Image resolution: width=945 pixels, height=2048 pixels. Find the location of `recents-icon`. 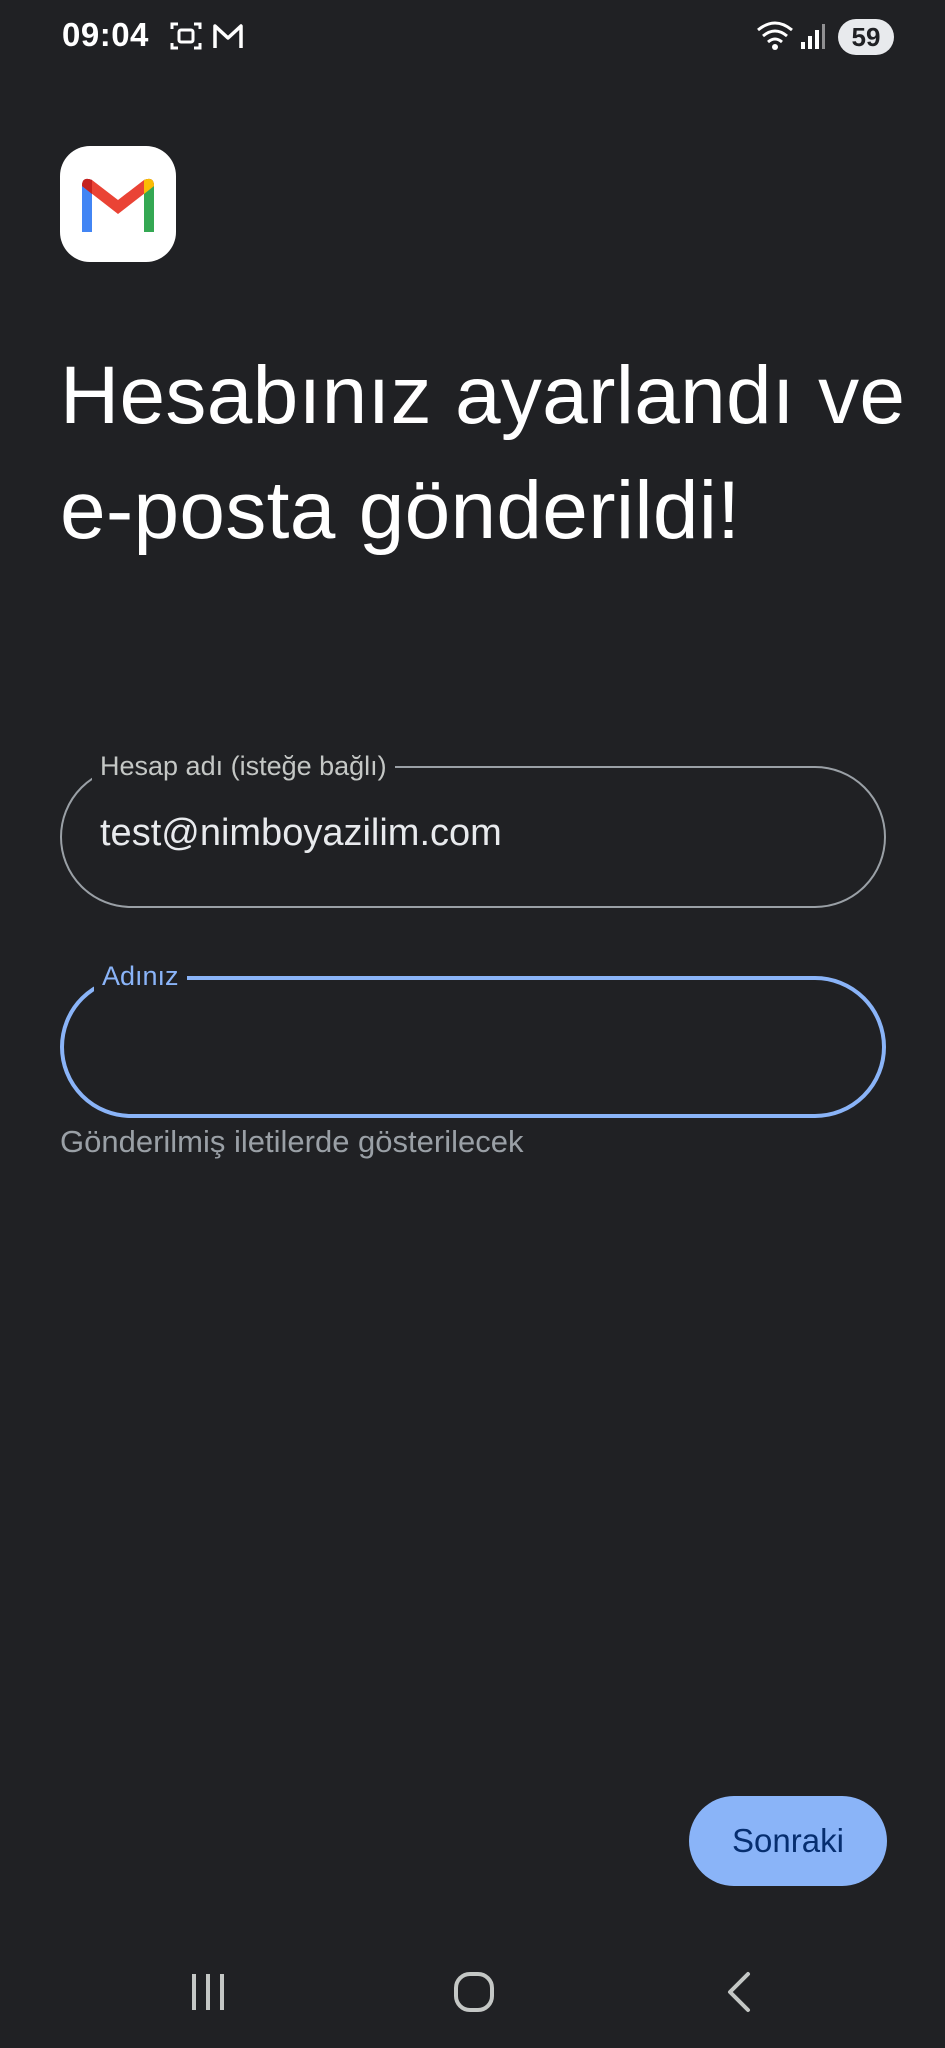

recents-icon is located at coordinates (208, 1994).